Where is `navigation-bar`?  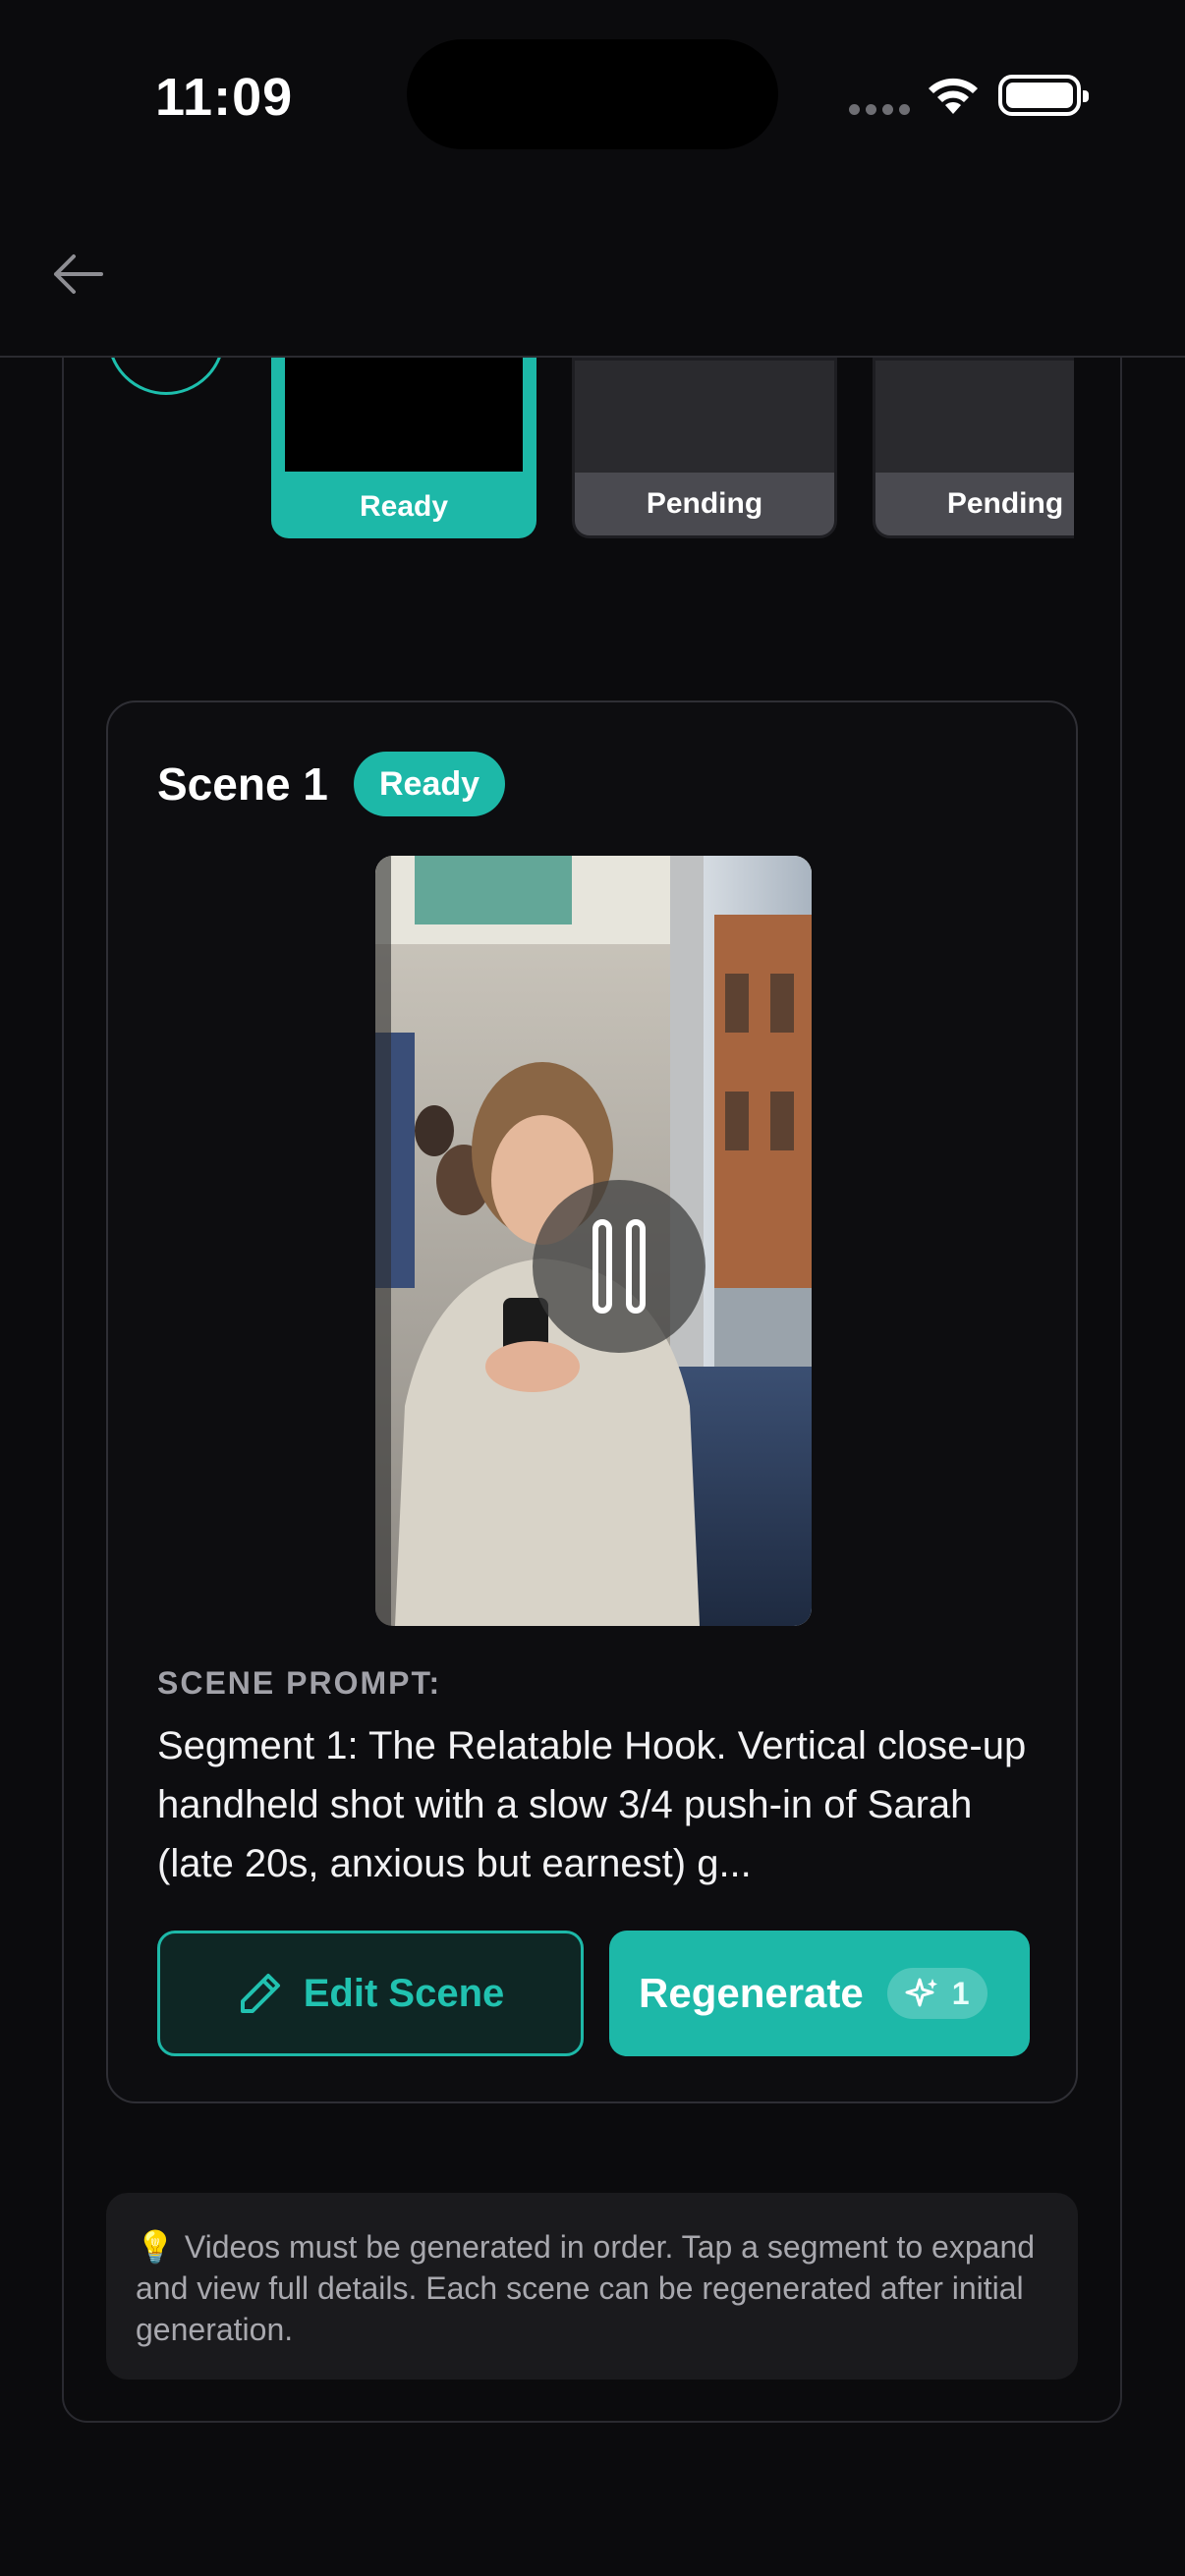 navigation-bar is located at coordinates (592, 277).